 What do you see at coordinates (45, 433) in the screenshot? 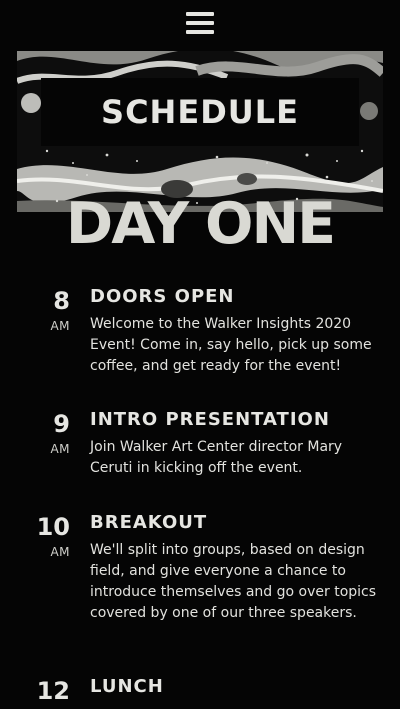
I see `event-time: 9 AM` at bounding box center [45, 433].